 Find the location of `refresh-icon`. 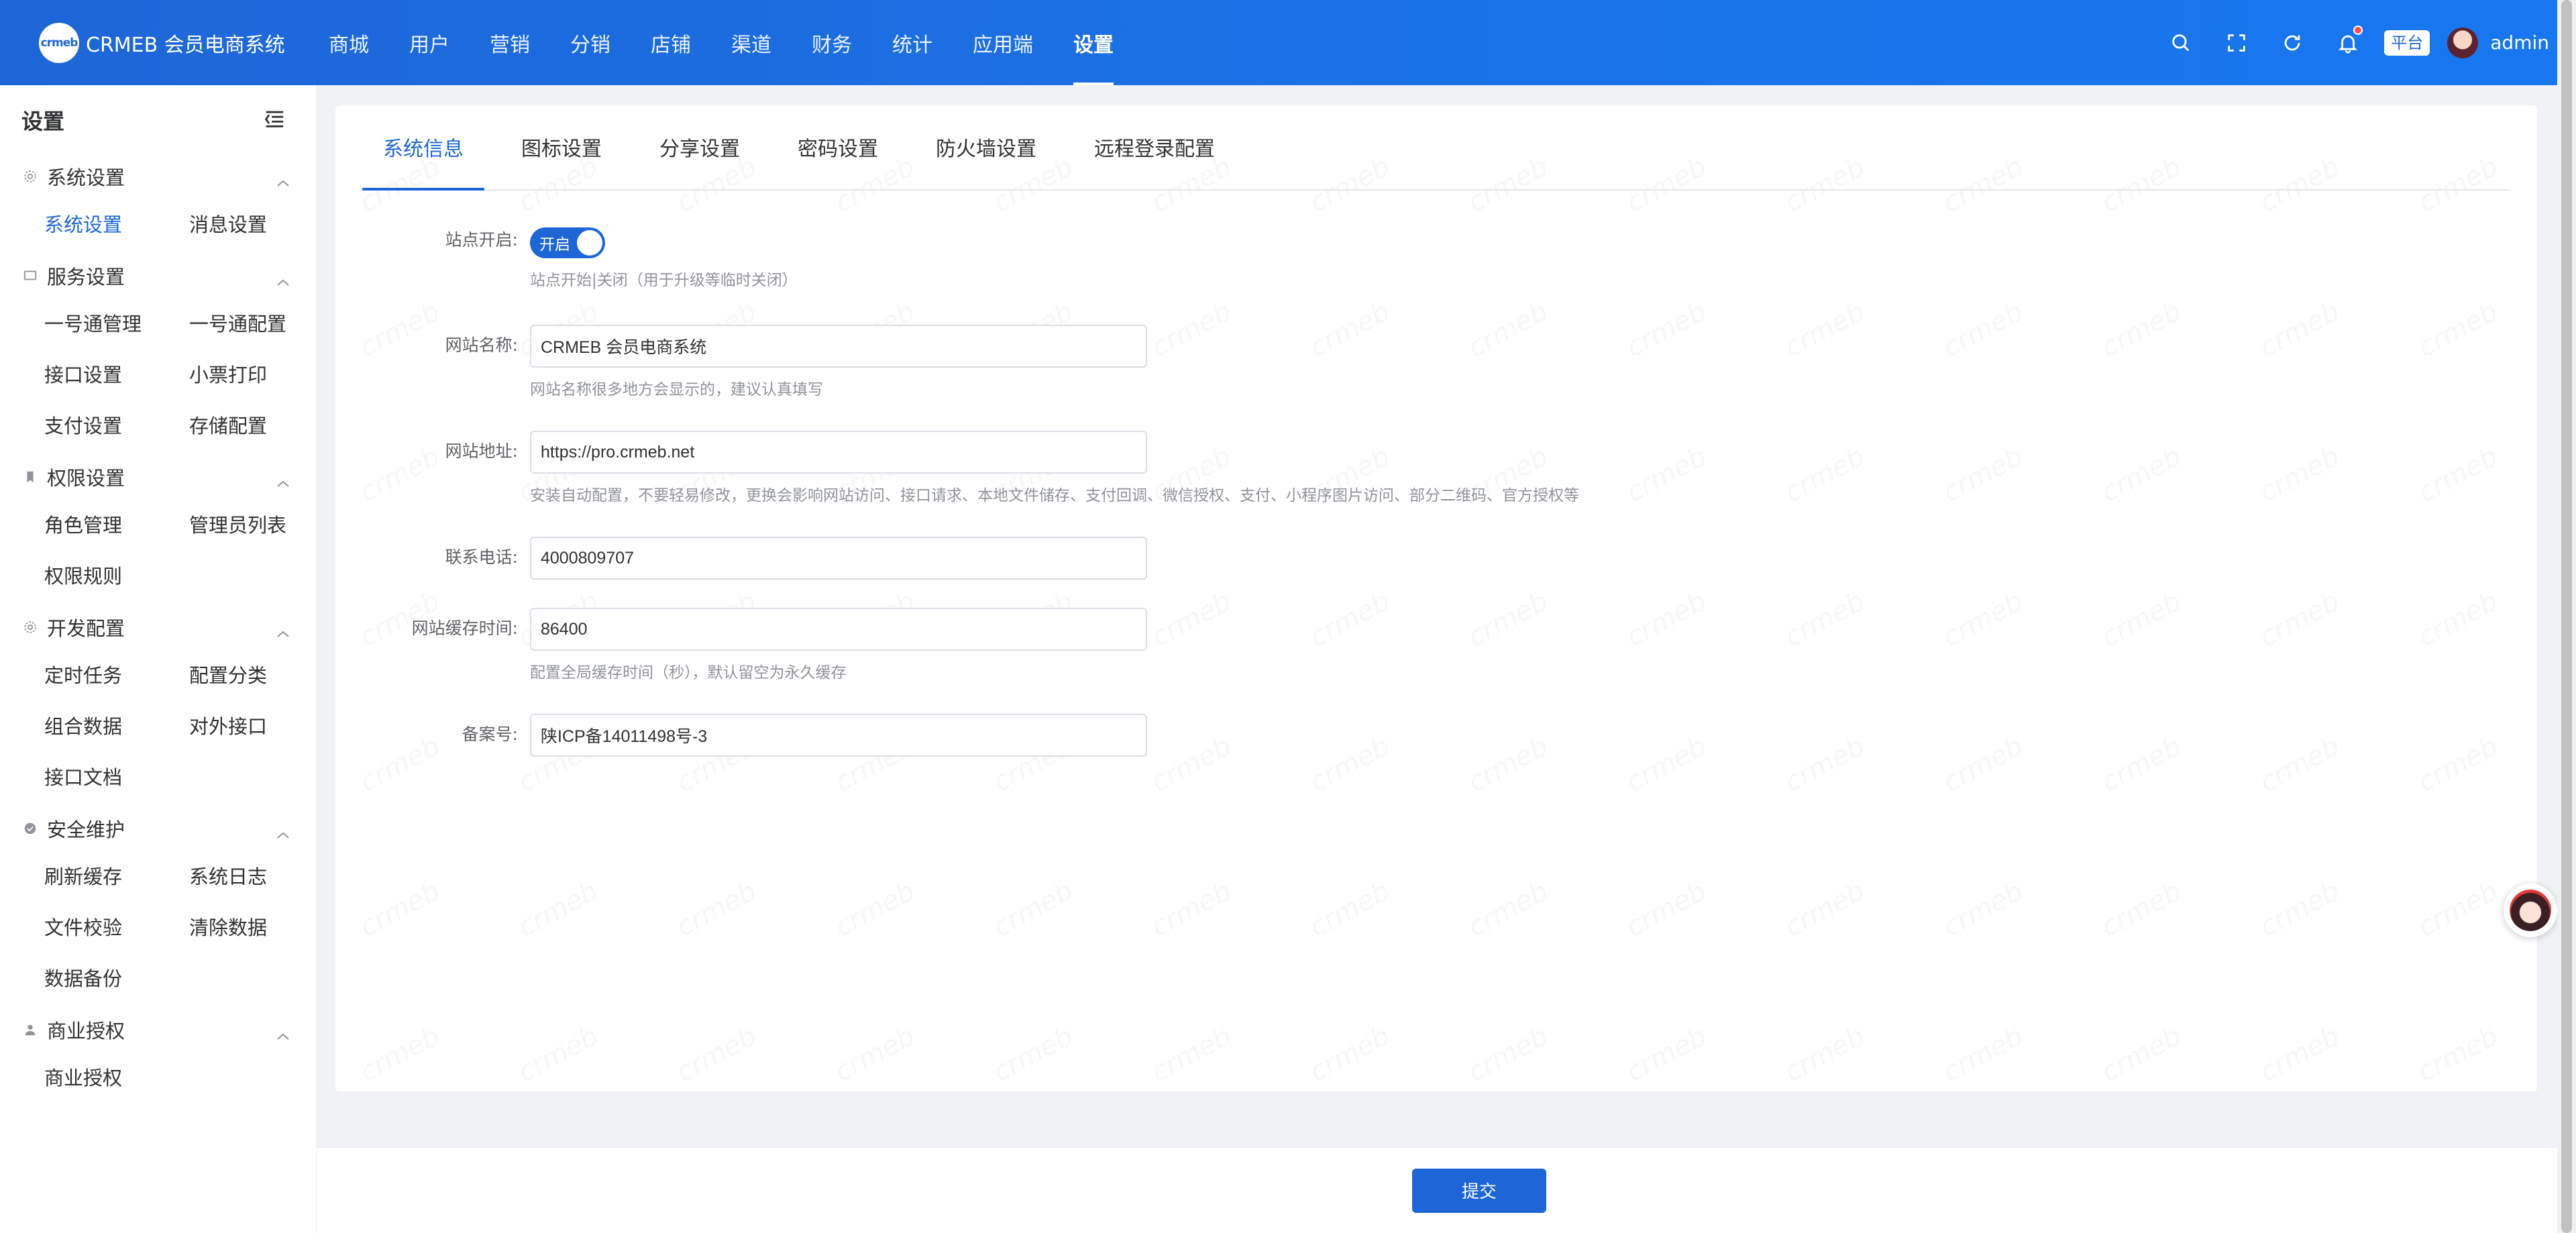

refresh-icon is located at coordinates (2292, 43).